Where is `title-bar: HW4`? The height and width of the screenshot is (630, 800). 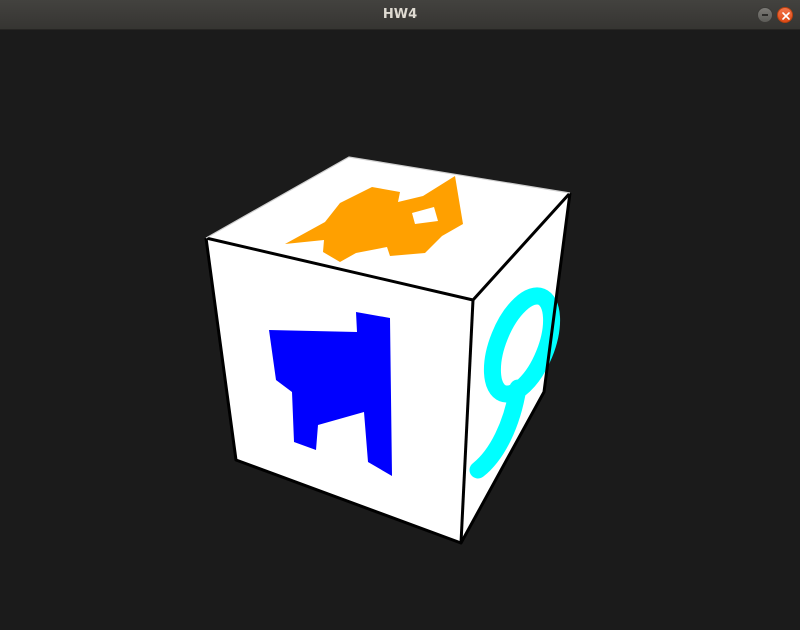
title-bar: HW4 is located at coordinates (400, 15).